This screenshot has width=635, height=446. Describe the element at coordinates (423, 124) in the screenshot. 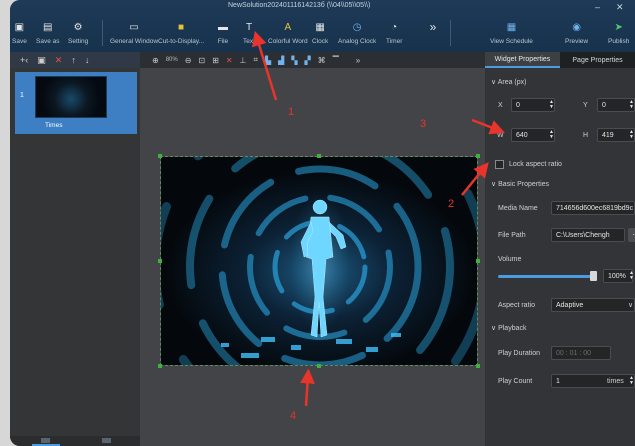

I see `annotation-3: 3` at that location.